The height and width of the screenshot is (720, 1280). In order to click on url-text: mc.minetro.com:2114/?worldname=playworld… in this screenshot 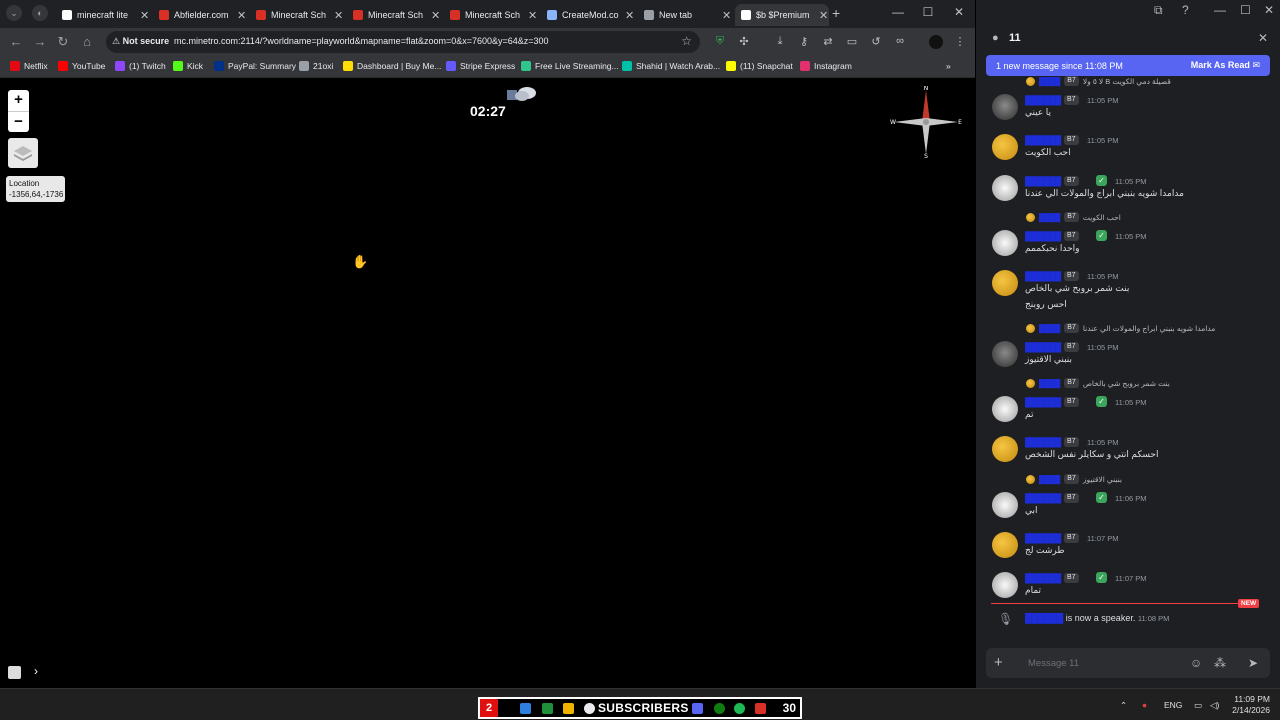, I will do `click(361, 41)`.